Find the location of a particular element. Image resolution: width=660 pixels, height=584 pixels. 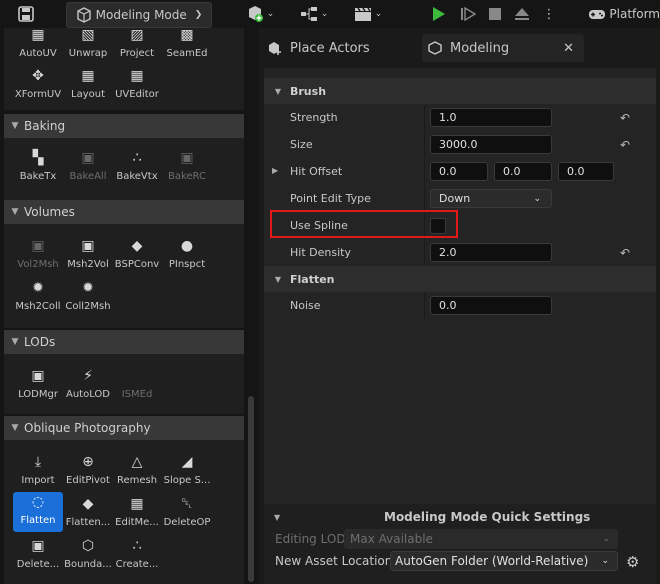

tool-pinspct: ● PInspct is located at coordinates (187, 258).